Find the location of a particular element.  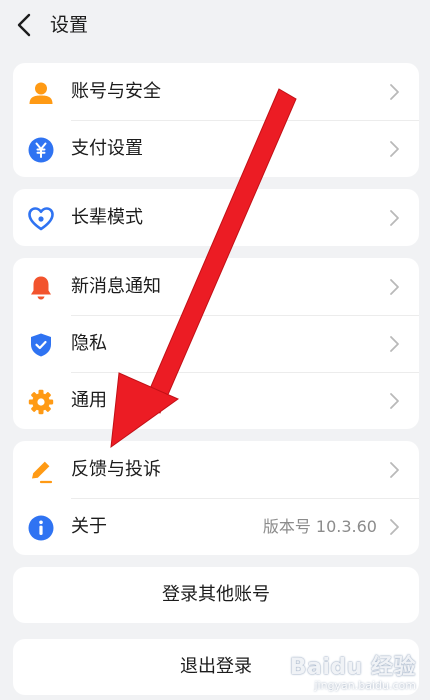

row-elder-mode: 长辈模式 is located at coordinates (216, 217).